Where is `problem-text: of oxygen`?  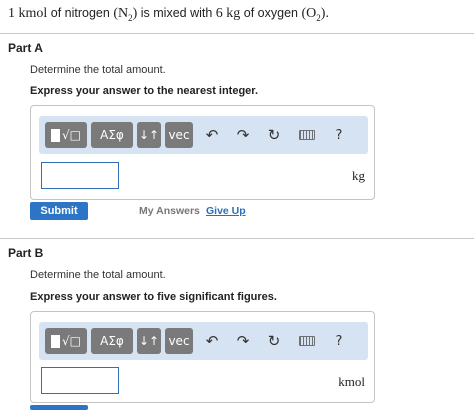 problem-text: of oxygen is located at coordinates (270, 13).